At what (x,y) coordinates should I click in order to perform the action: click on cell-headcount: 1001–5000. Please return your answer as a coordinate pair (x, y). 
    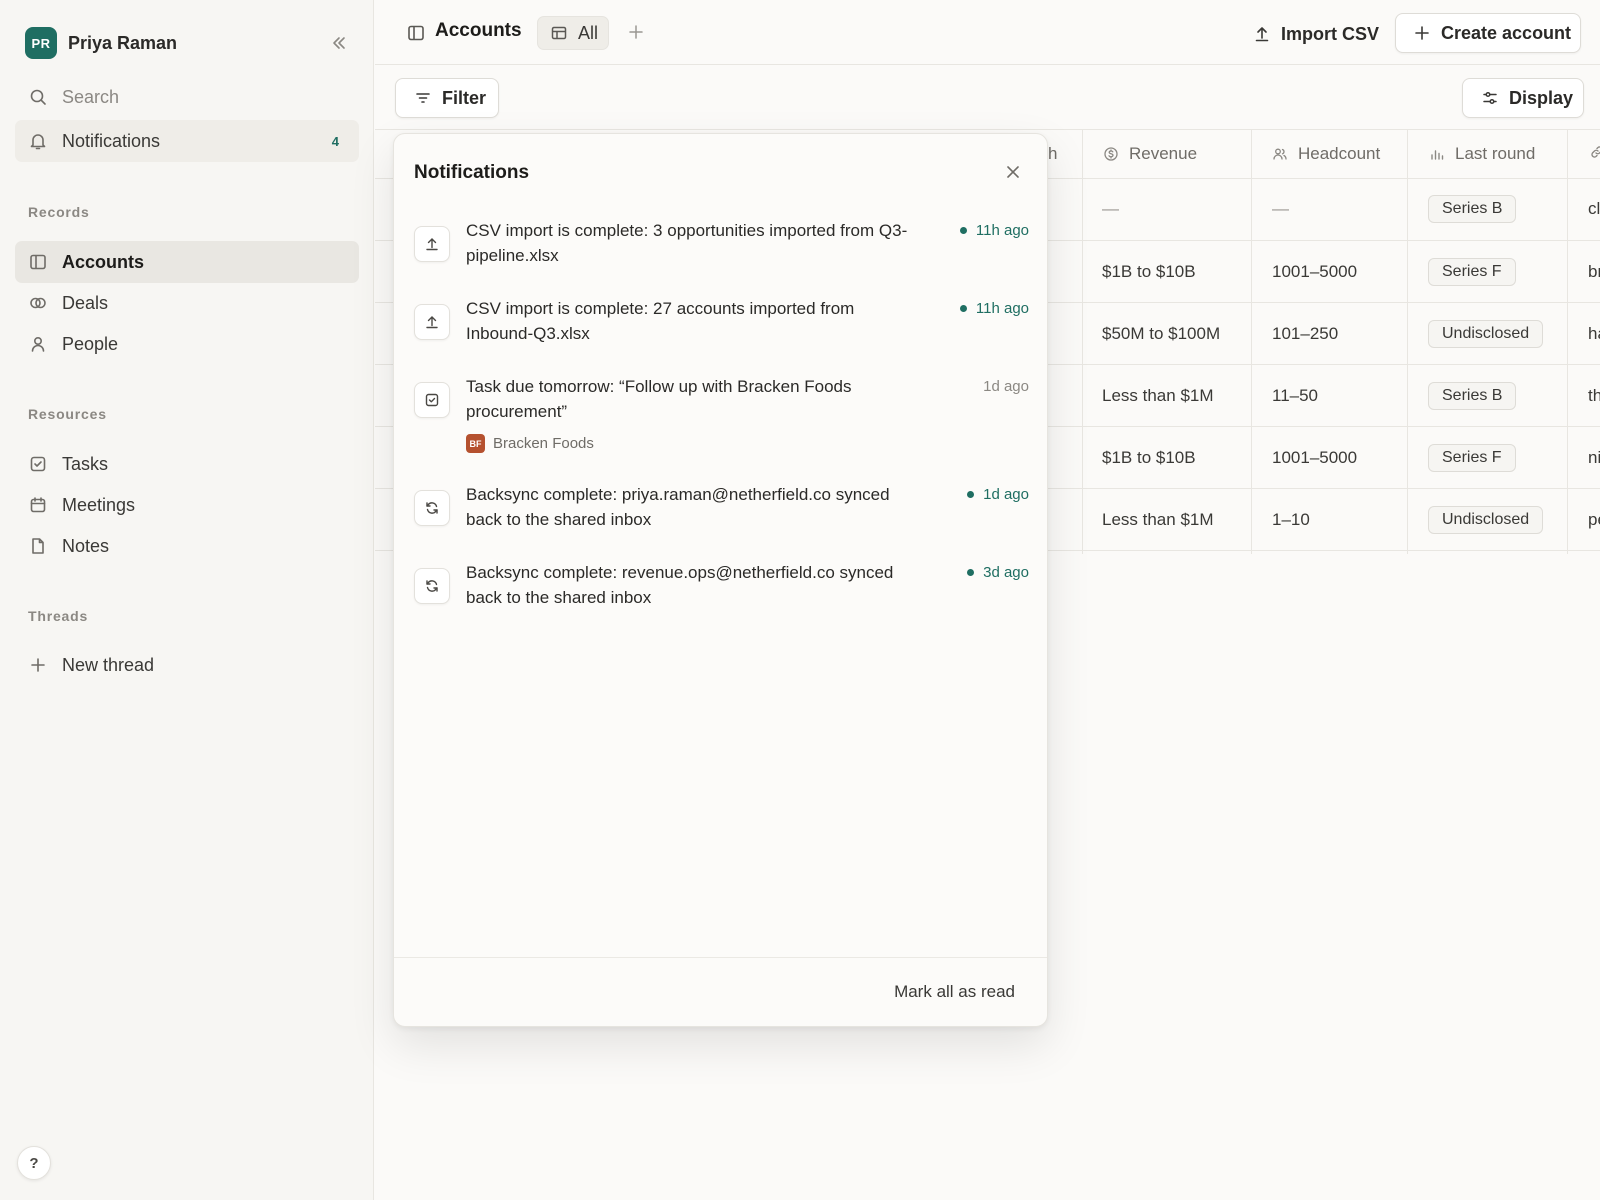
    Looking at the image, I should click on (1315, 271).